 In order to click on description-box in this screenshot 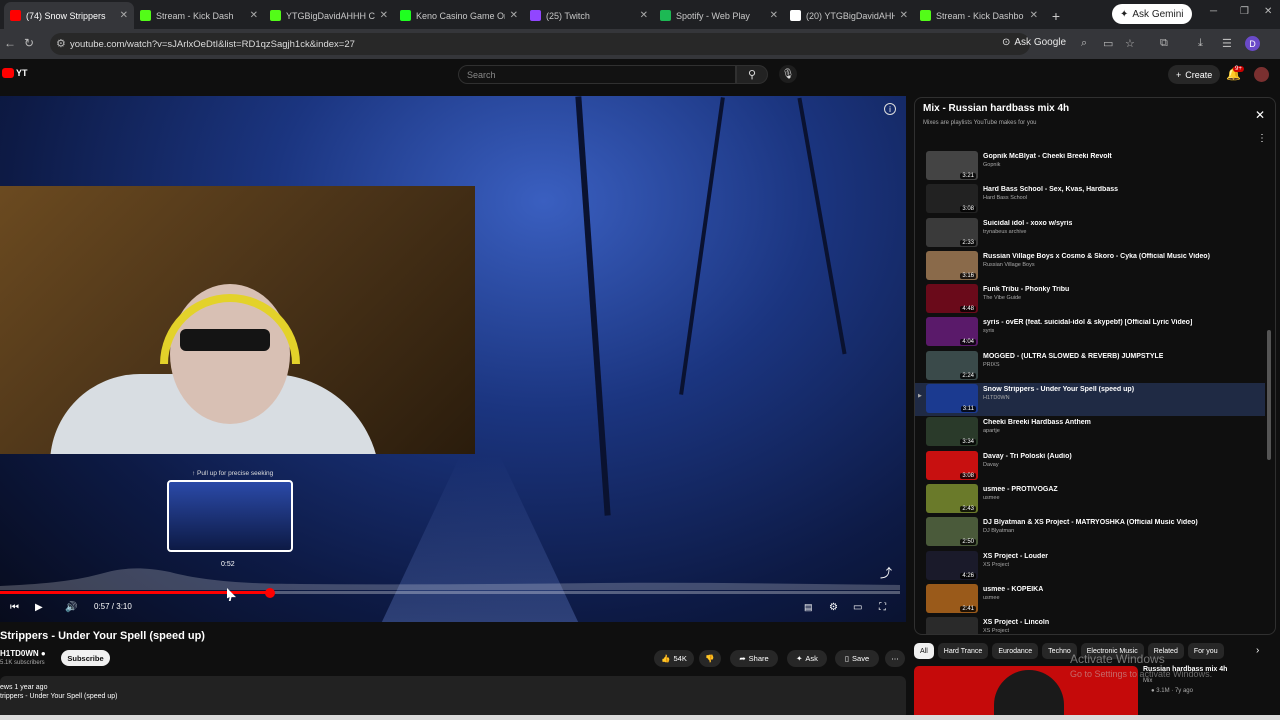, I will do `click(453, 698)`.